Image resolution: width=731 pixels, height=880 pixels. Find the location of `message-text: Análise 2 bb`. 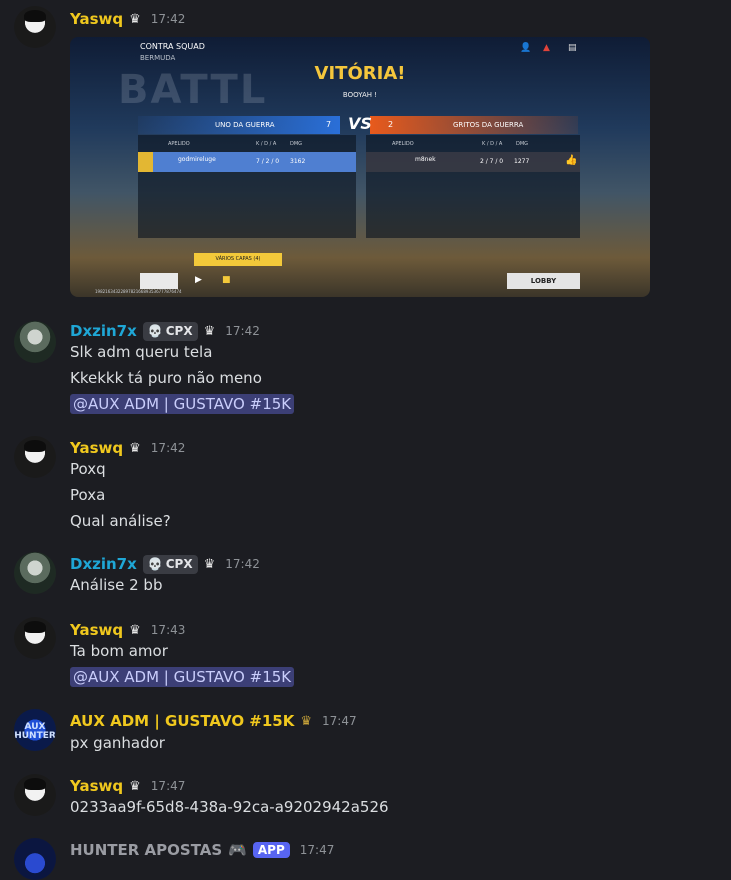

message-text: Análise 2 bb is located at coordinates (116, 585).